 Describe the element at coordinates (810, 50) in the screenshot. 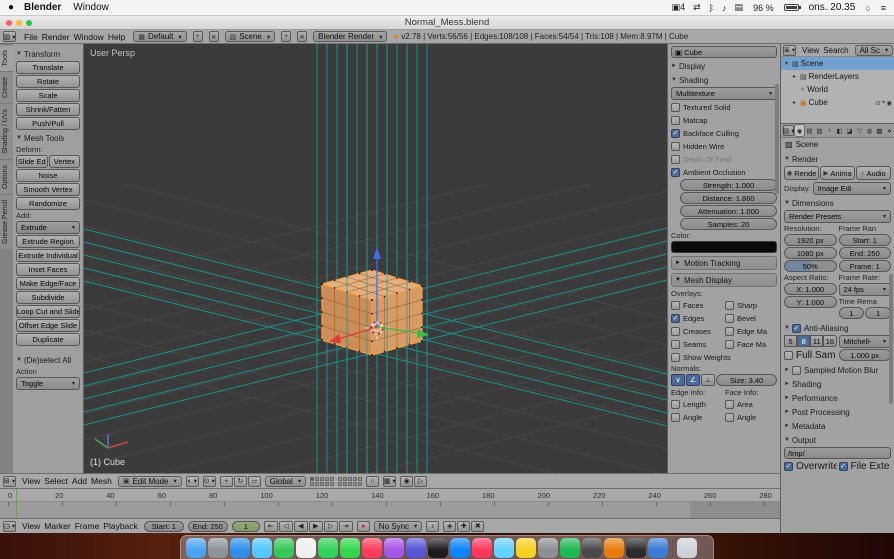

I see `outliner-menu-item: View` at that location.